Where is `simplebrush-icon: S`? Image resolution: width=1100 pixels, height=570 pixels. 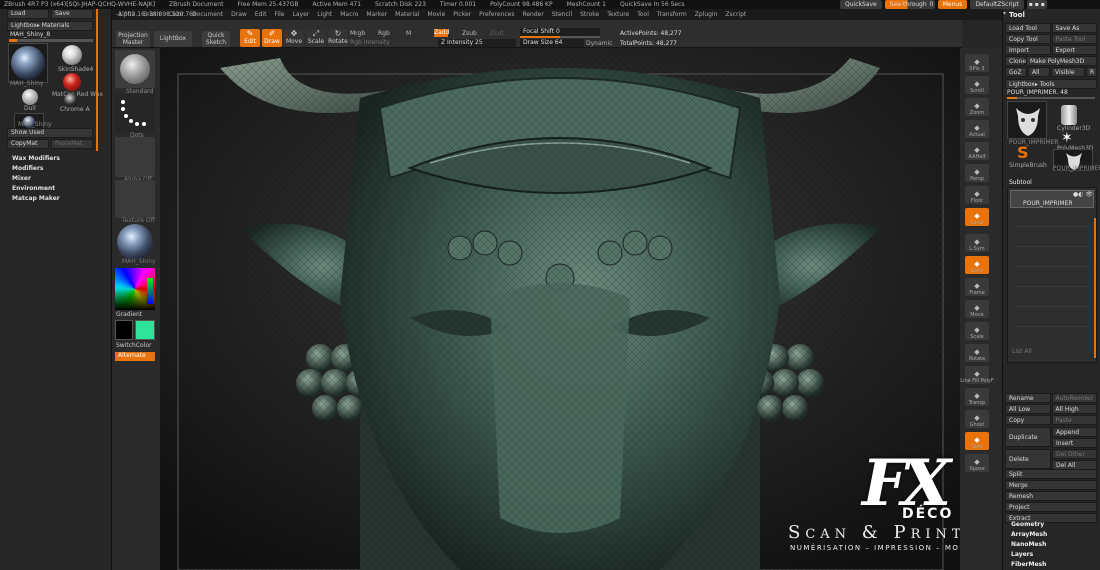
simplebrush-icon: S is located at coordinates (1023, 153).